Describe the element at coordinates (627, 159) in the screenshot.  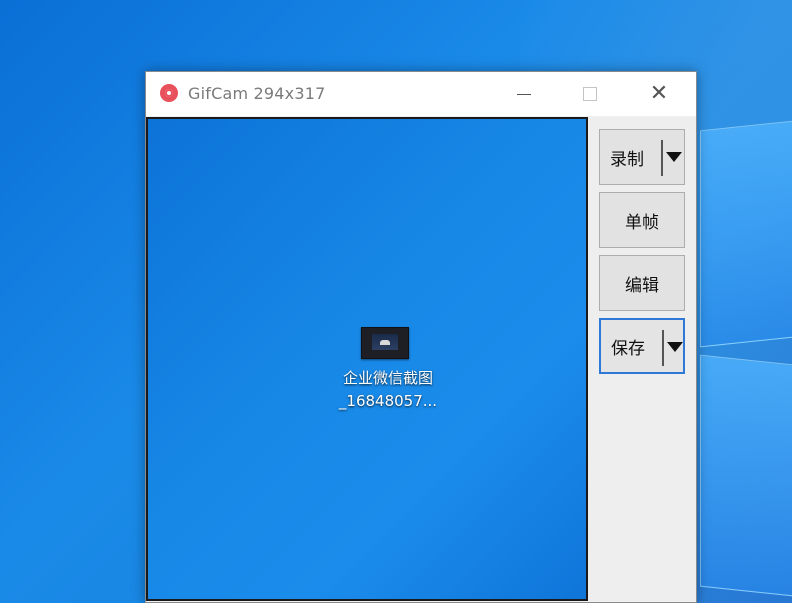
I see `record-button-label: 录制` at that location.